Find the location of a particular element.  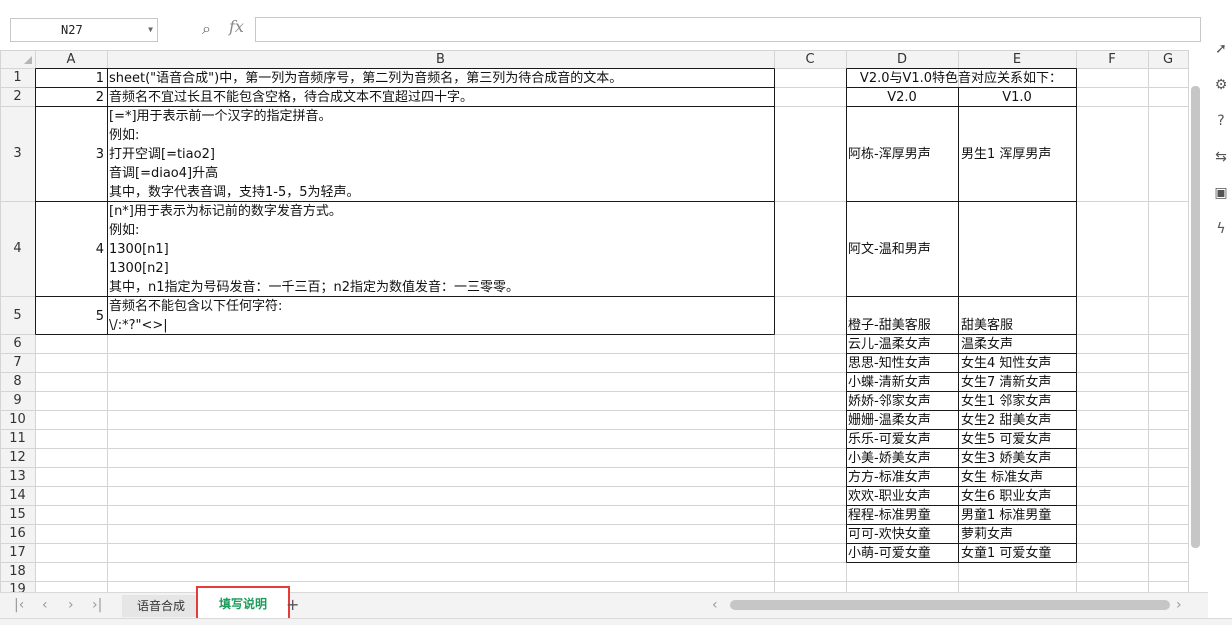

cell-a1: 1 is located at coordinates (70, 78).